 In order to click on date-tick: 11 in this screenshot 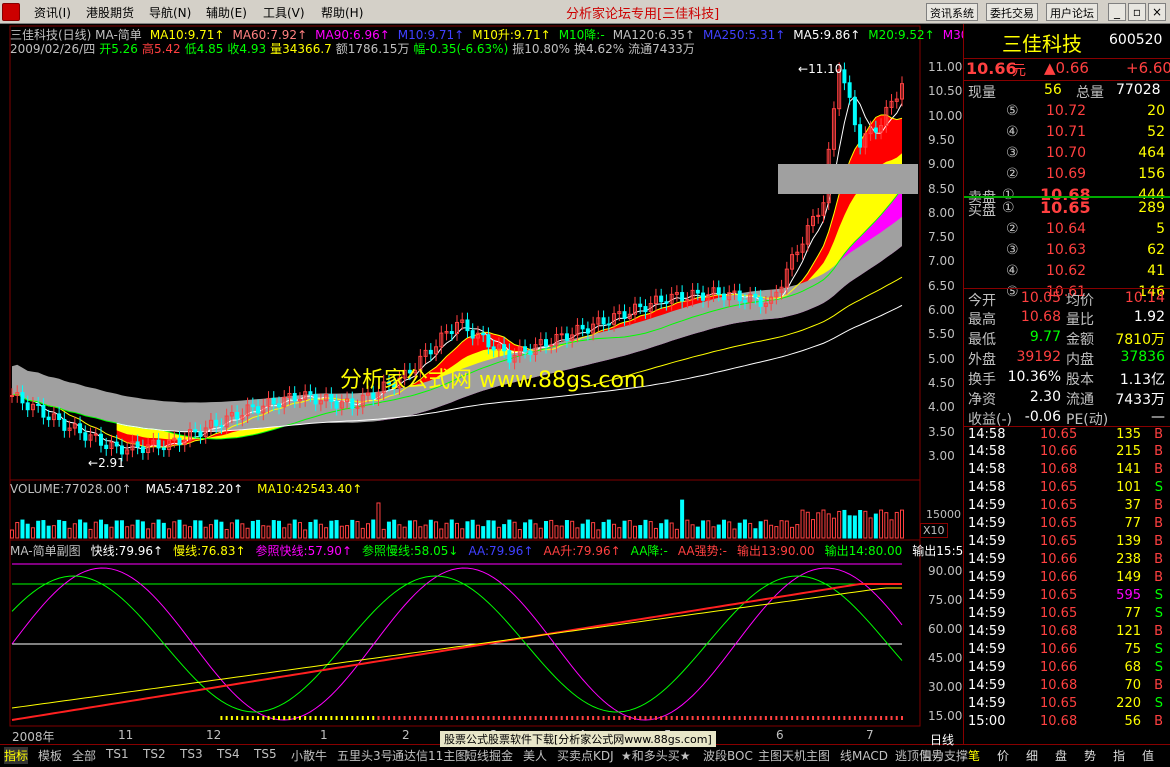, I will do `click(126, 735)`.